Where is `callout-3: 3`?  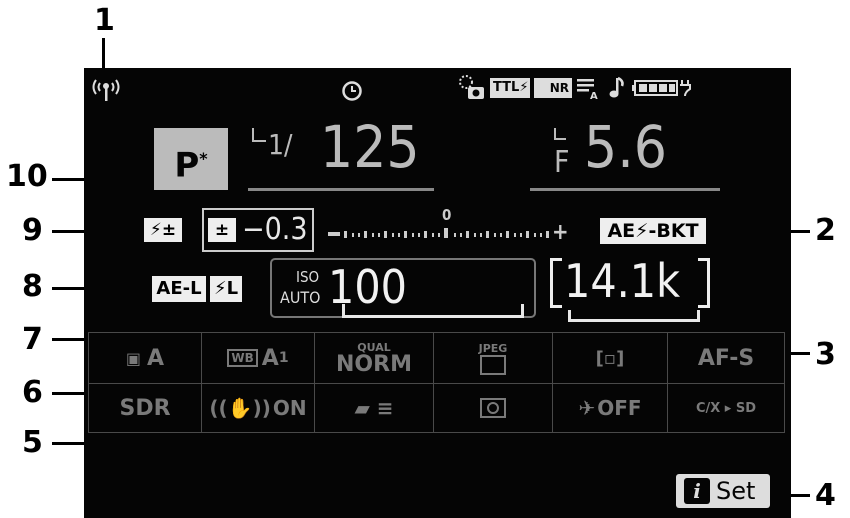
callout-3: 3 is located at coordinates (825, 354).